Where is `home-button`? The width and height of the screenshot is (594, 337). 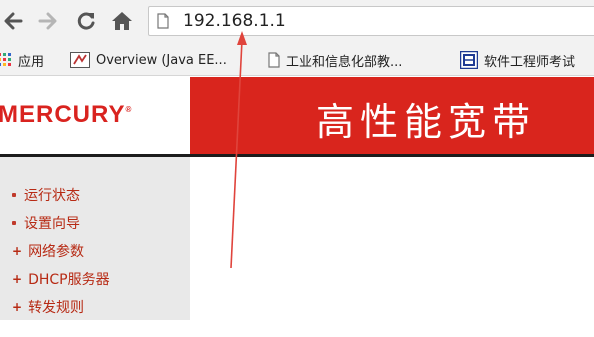
home-button is located at coordinates (122, 21).